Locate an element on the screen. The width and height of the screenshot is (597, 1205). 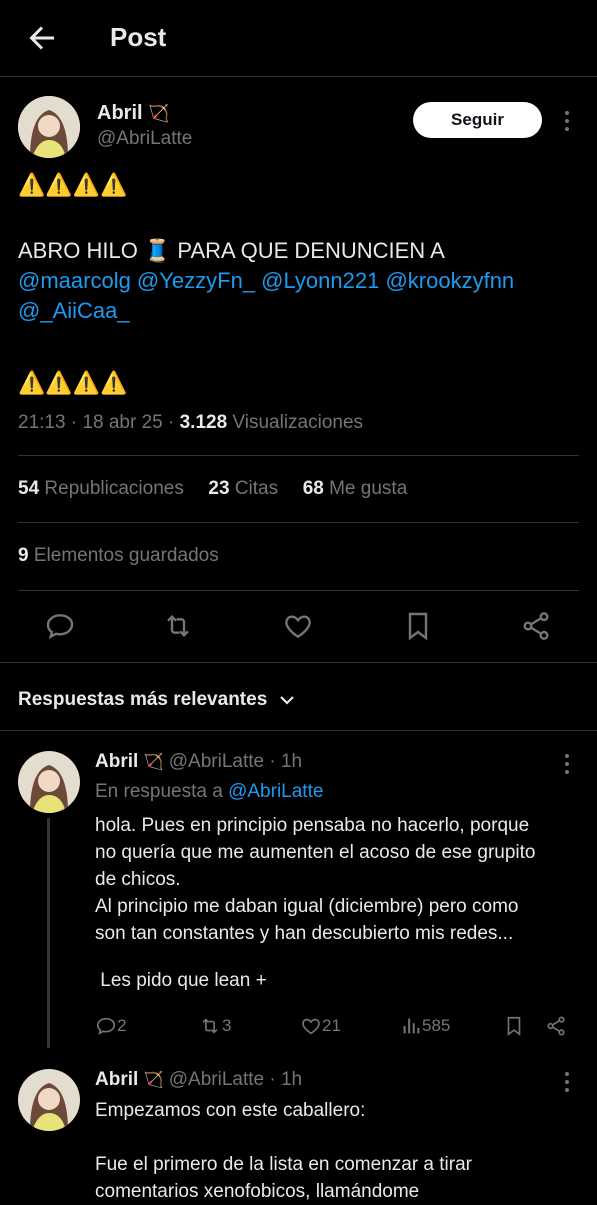
saved-divider is located at coordinates (298, 590).